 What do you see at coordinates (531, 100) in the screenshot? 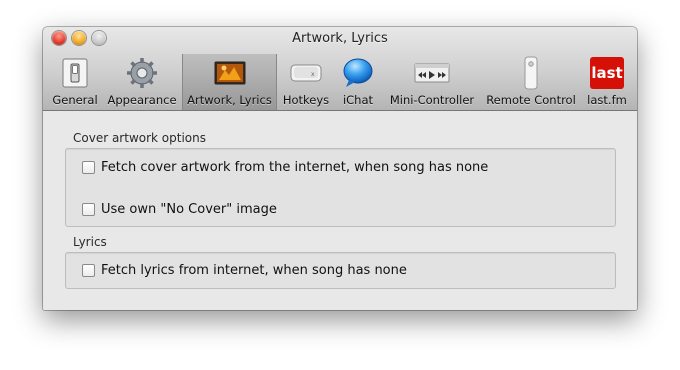
I see `toolbar-label: Remote Control` at bounding box center [531, 100].